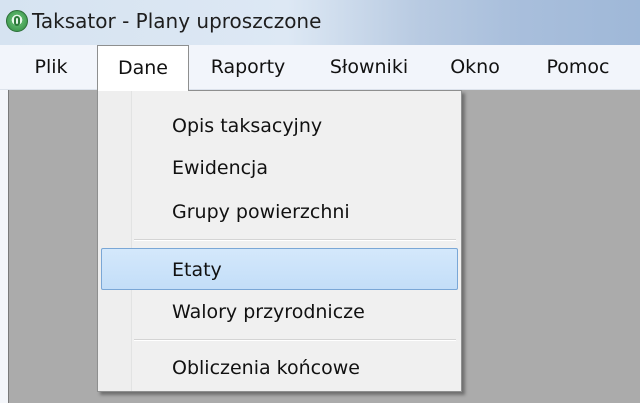 The width and height of the screenshot is (640, 403). I want to click on menu-item-opis-taksacyjny: Opis taksacyjny, so click(279, 126).